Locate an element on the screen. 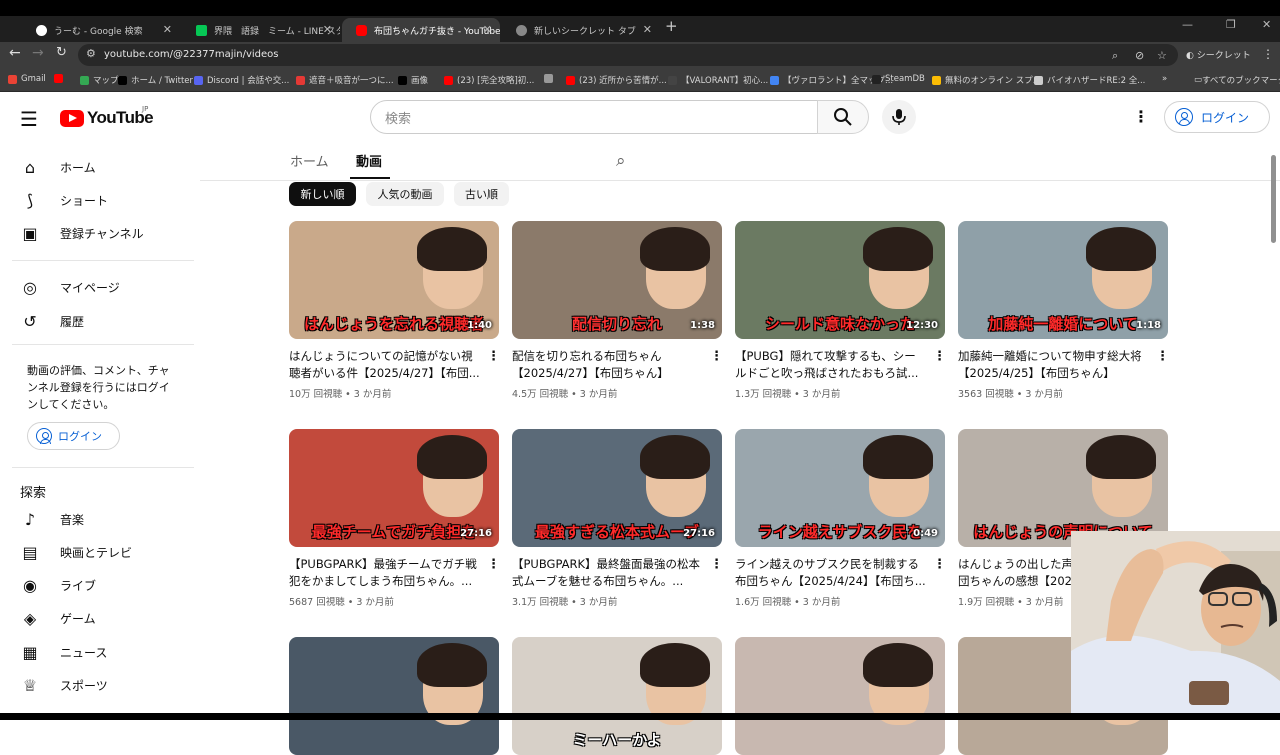  zoom-icon: ⌕ is located at coordinates (1115, 56).